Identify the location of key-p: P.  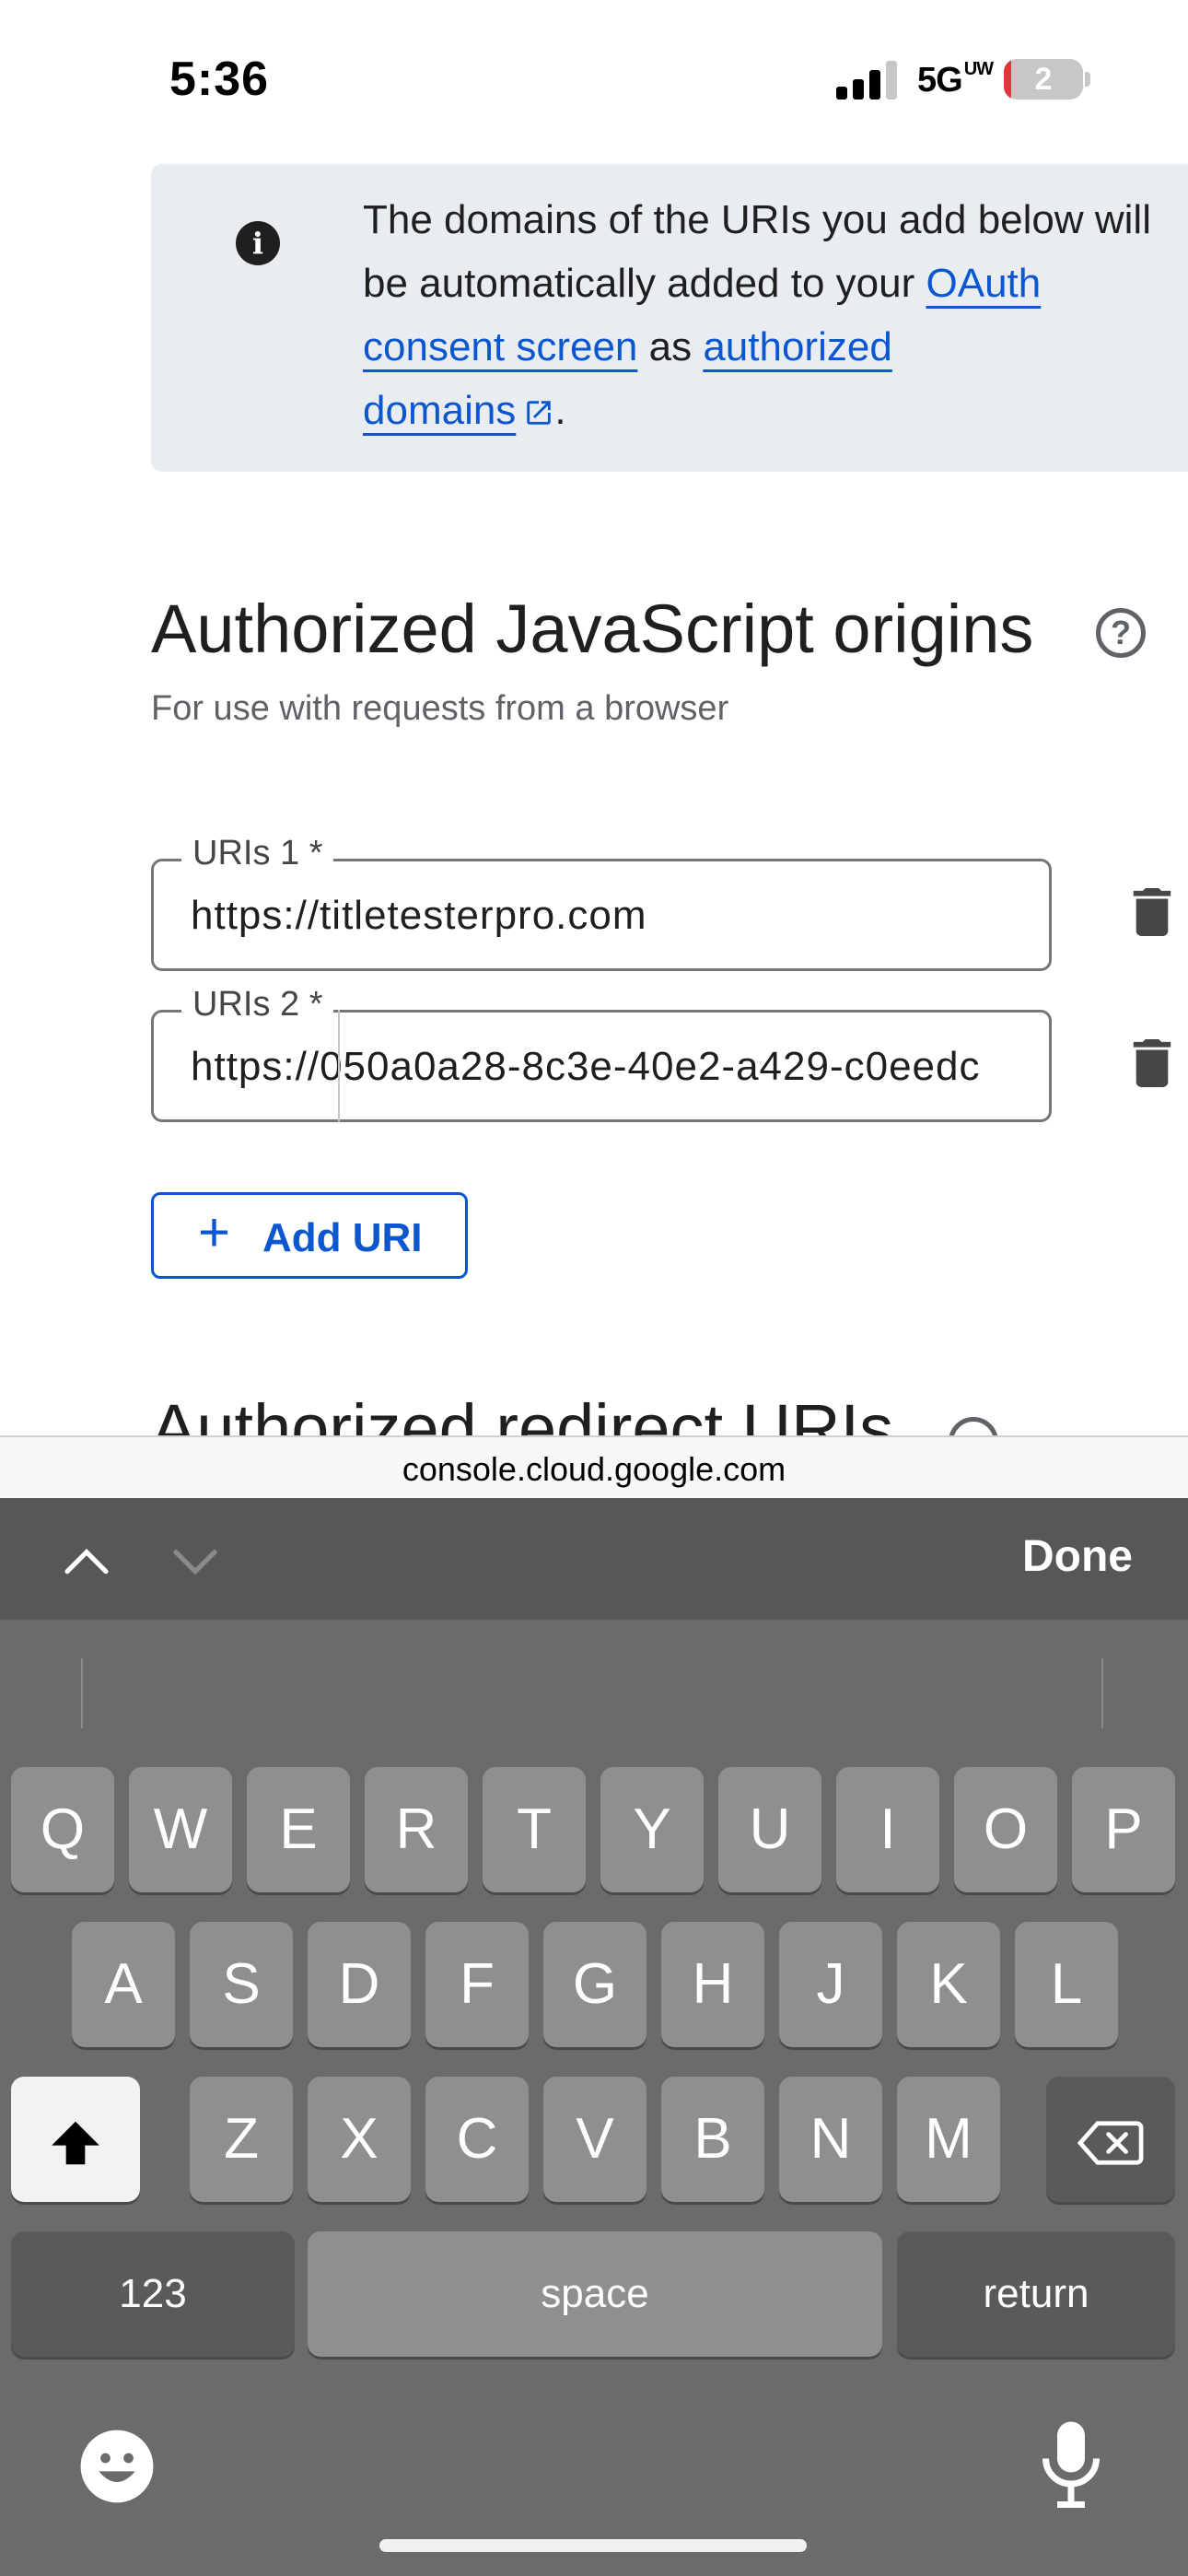
(1123, 1829).